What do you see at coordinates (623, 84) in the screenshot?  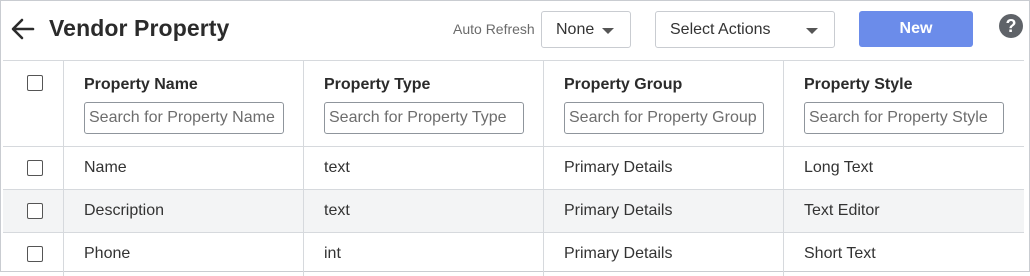 I see `column-title: Property Group` at bounding box center [623, 84].